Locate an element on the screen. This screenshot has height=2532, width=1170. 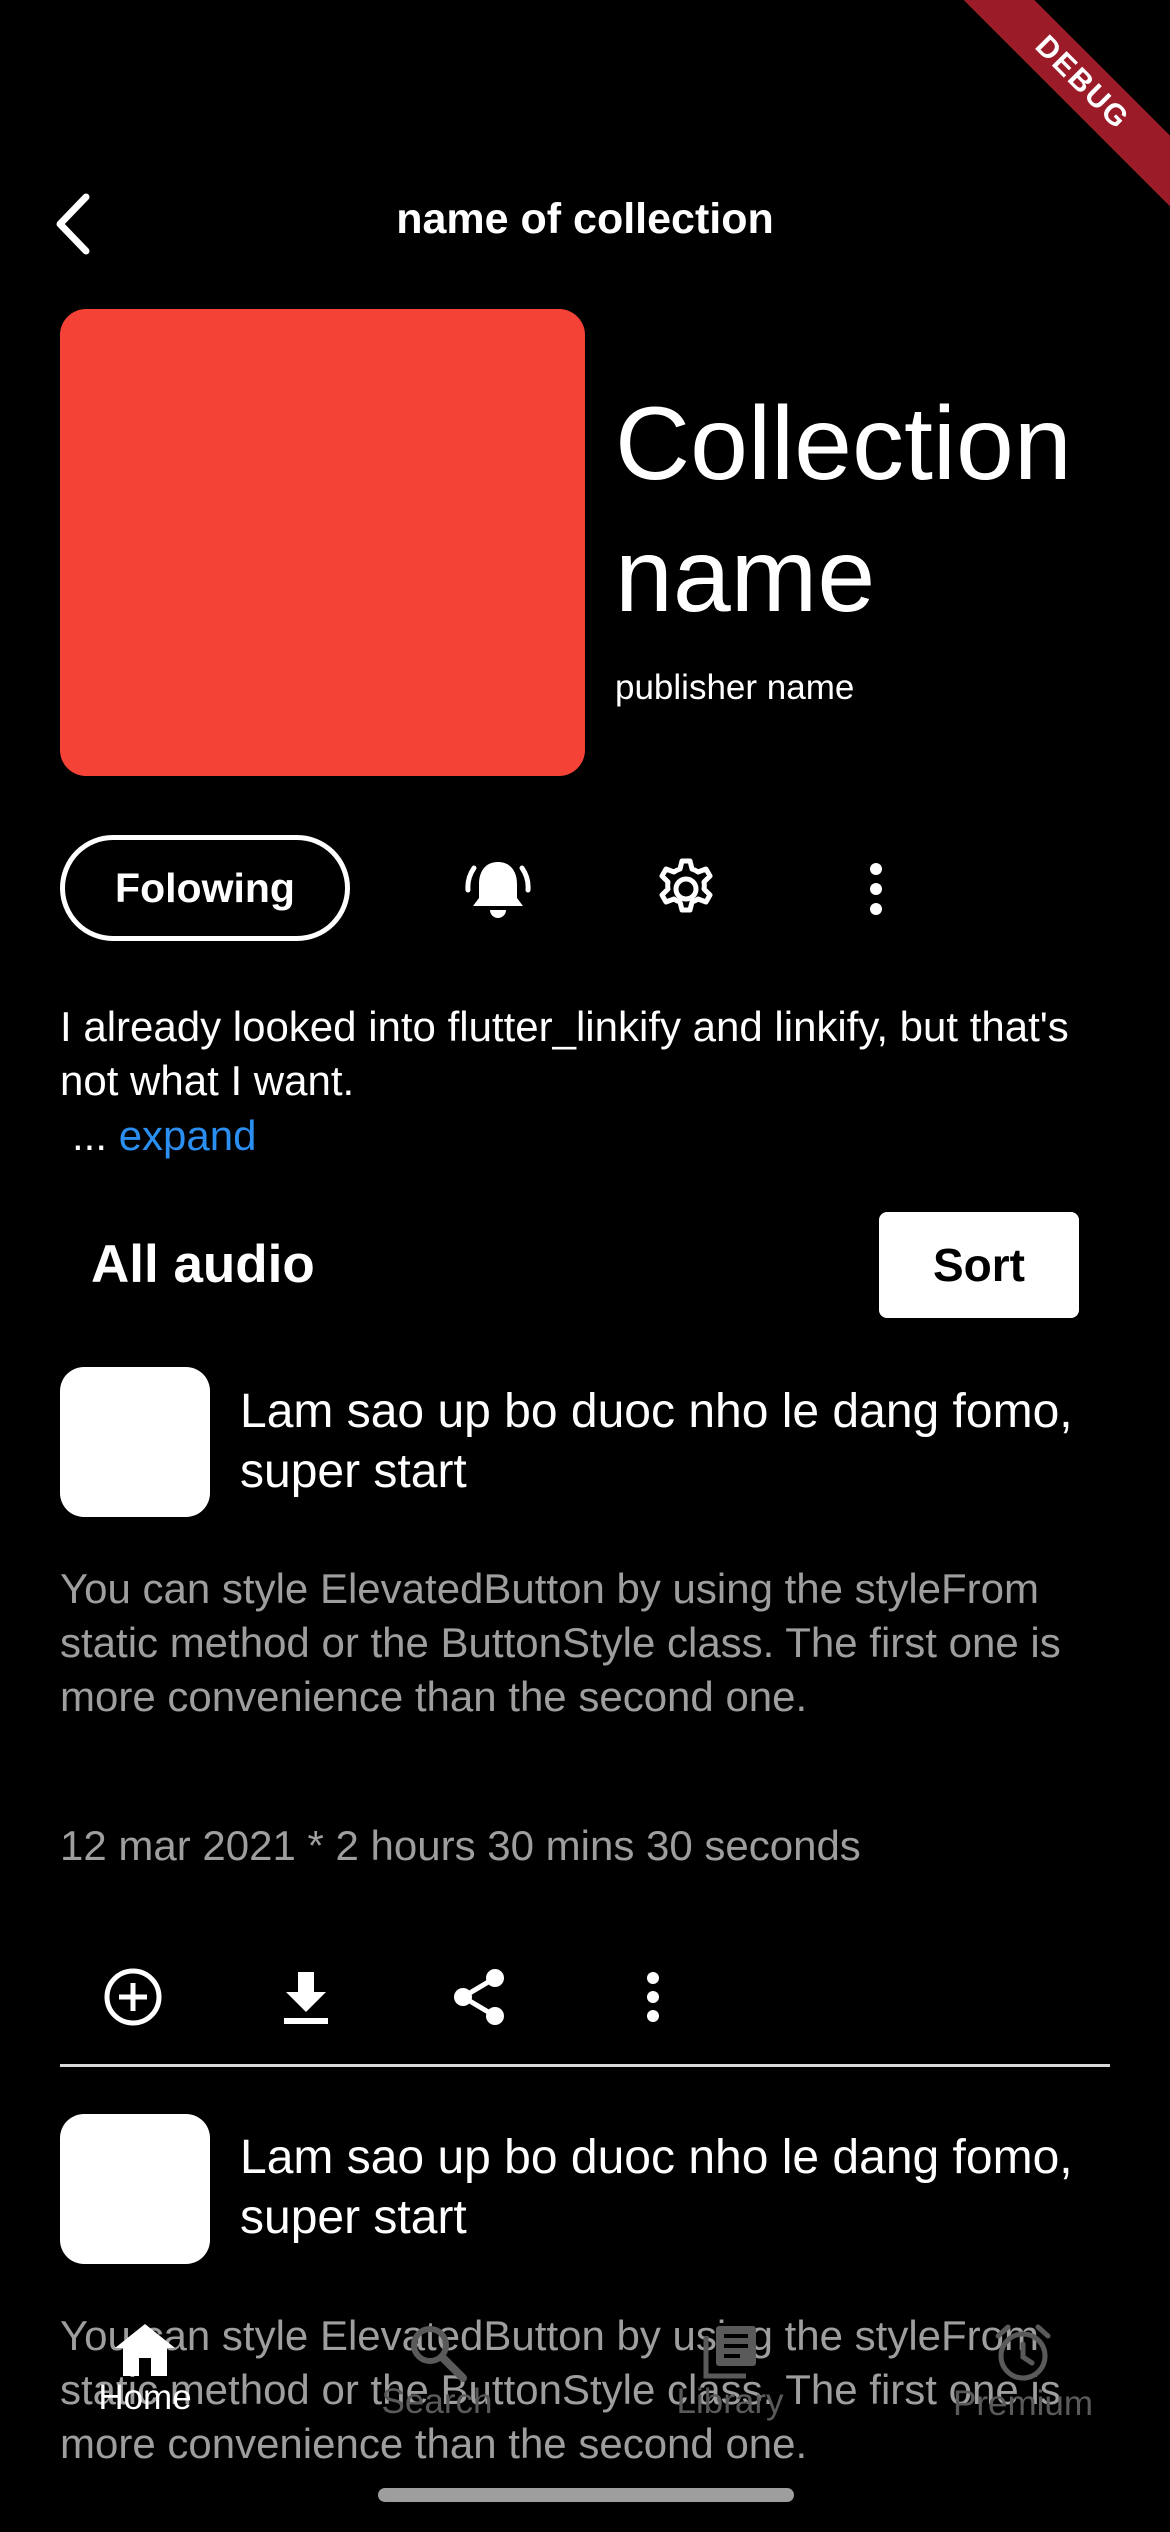
nav-item-library: Library is located at coordinates (730, 2372).